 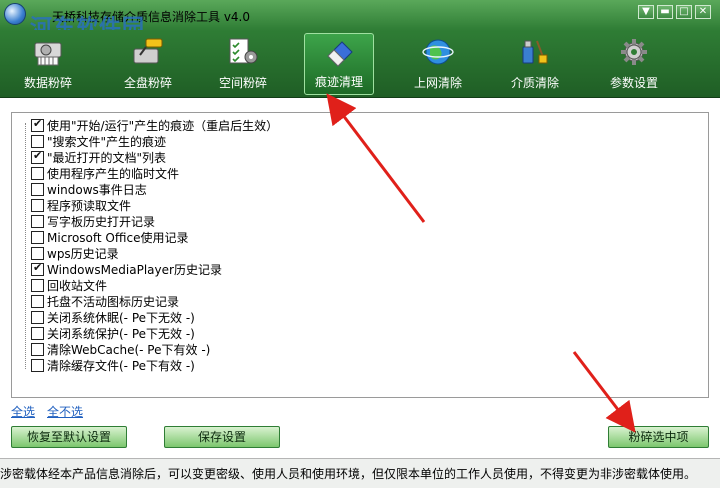 I want to click on tool-label: 空间粉碎, so click(x=242, y=83).